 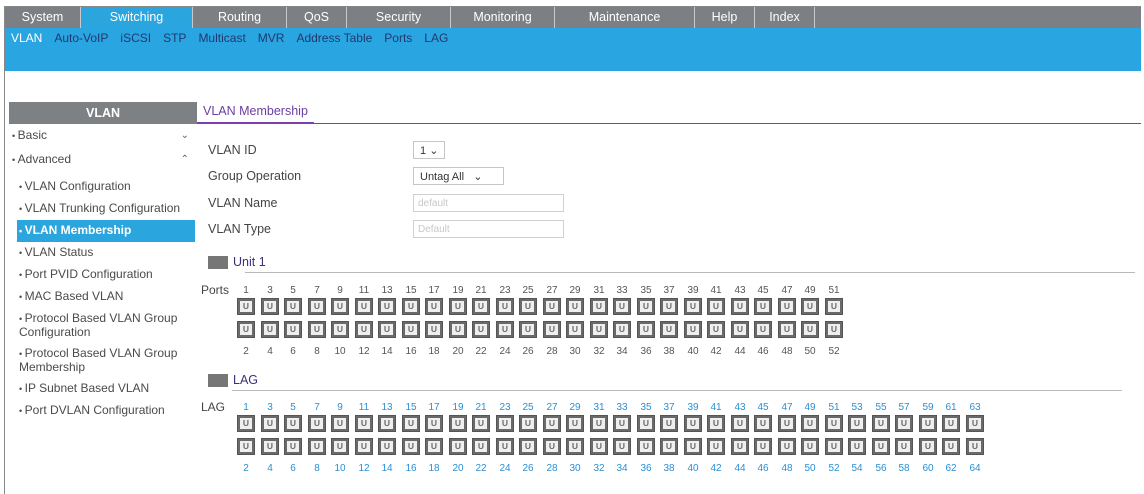 What do you see at coordinates (481, 446) in the screenshot?
I see `lag-22-toggle: U` at bounding box center [481, 446].